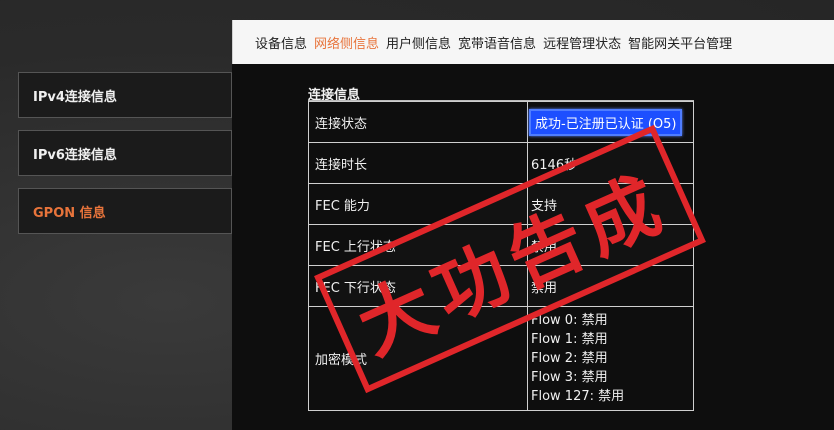 This screenshot has height=430, width=834. I want to click on table-row: 连接时长 6146秒, so click(501, 163).